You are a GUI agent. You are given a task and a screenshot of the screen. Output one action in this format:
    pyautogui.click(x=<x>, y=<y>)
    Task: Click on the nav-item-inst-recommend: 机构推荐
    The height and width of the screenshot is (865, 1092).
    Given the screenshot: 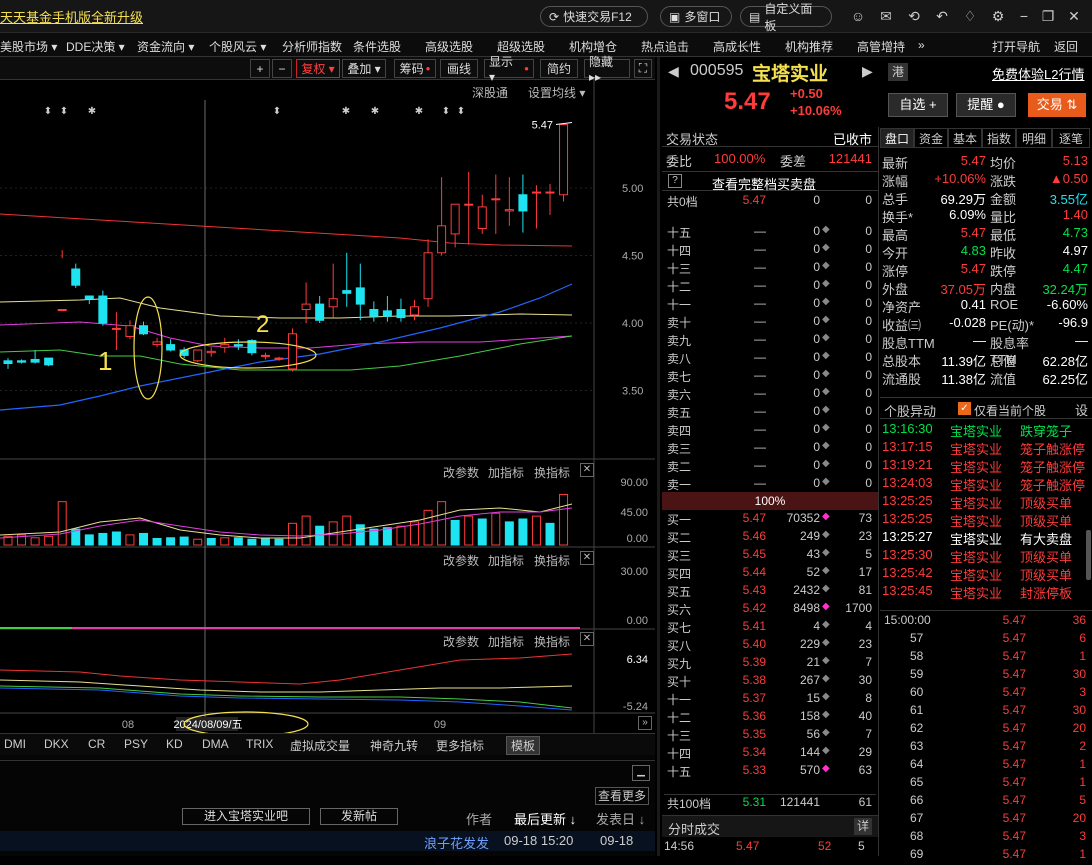 What is the action you would take?
    pyautogui.click(x=809, y=46)
    